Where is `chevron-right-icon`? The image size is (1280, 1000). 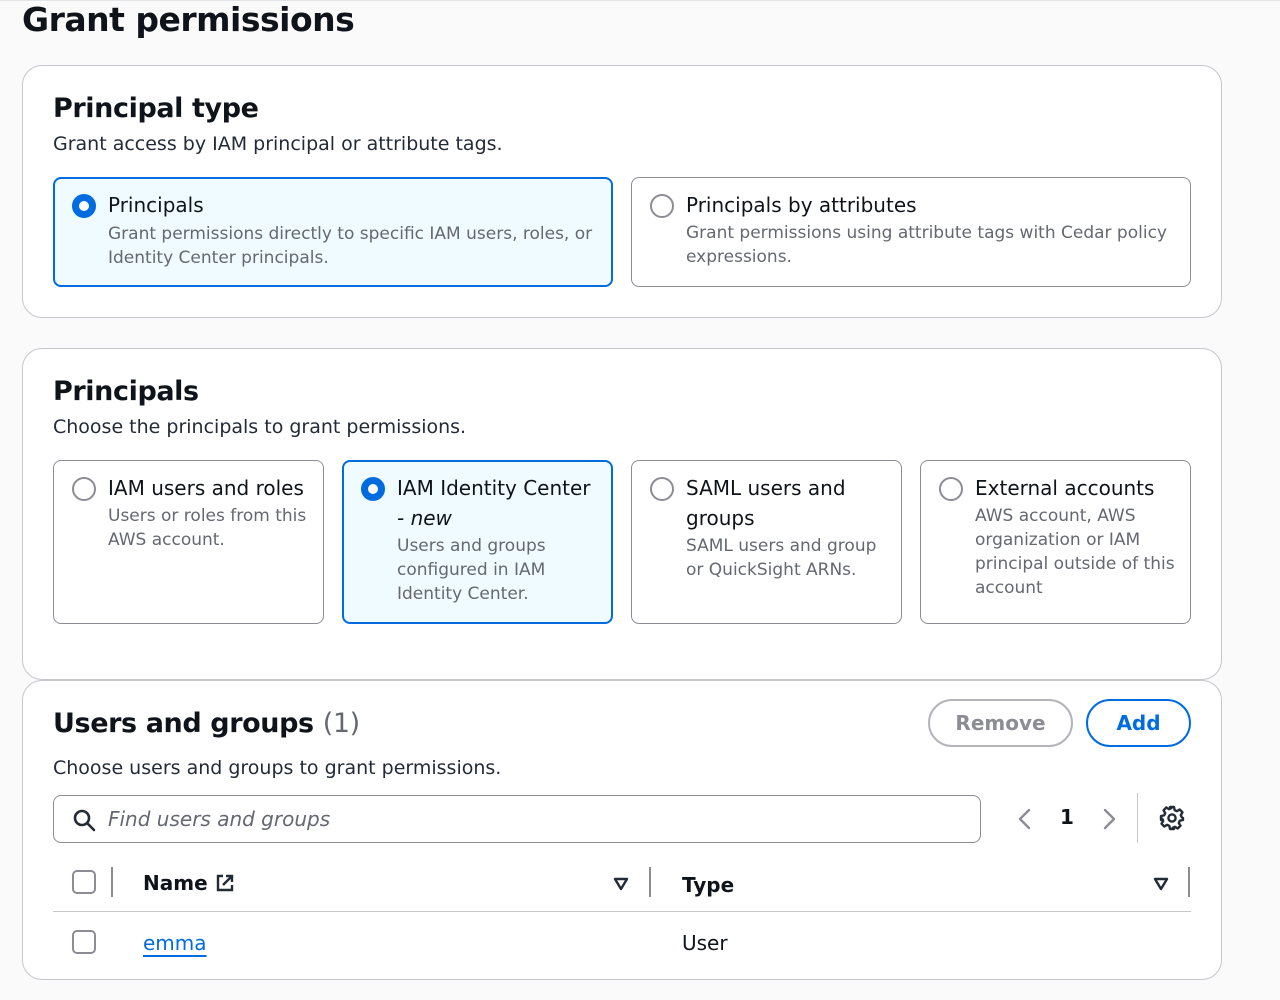 chevron-right-icon is located at coordinates (1109, 819).